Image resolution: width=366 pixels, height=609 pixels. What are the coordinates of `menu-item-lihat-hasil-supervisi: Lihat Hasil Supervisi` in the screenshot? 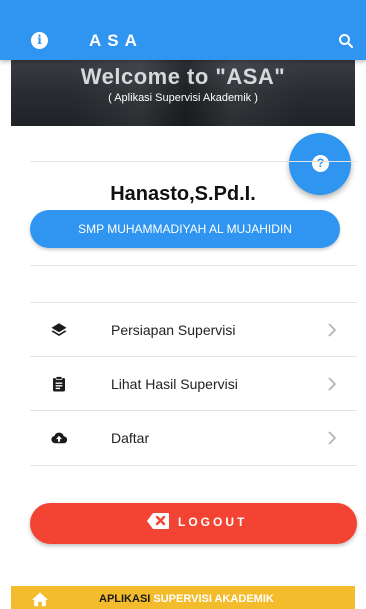 It's located at (193, 384).